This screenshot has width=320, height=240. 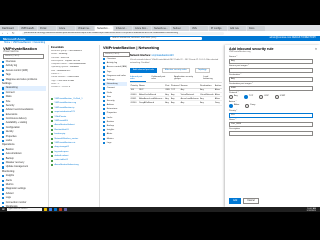 I want to click on chrome-icon, so click(x=50, y=209).